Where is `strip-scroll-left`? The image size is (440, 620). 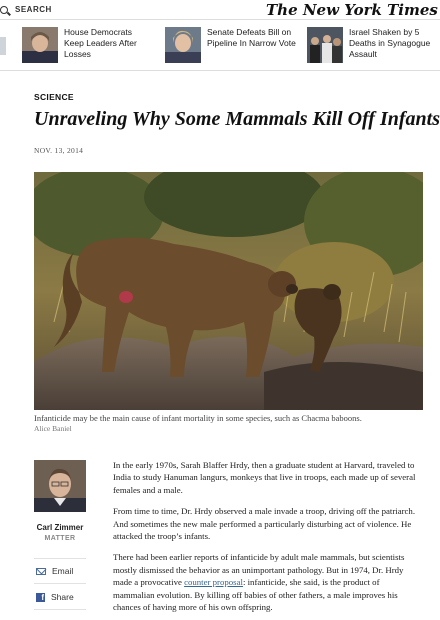
strip-scroll-left is located at coordinates (3, 46).